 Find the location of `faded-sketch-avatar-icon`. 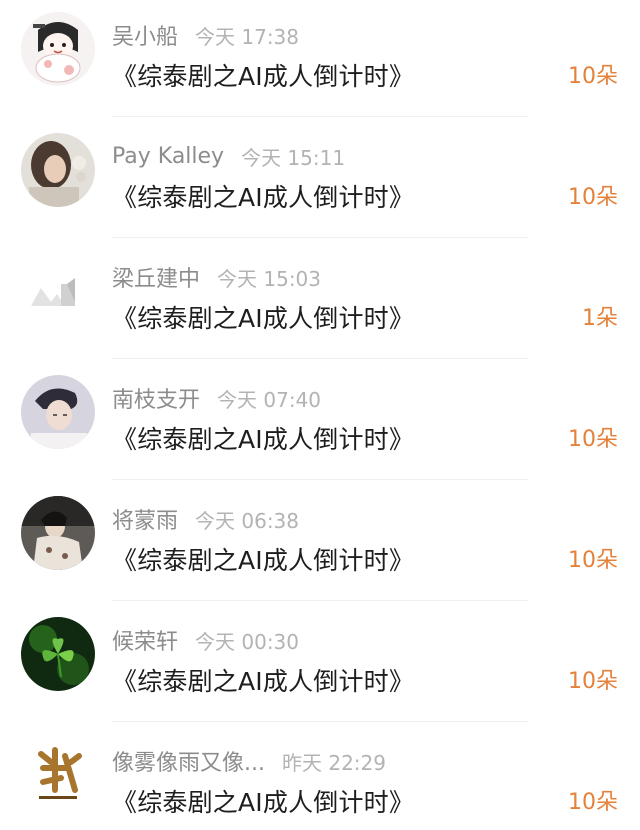

faded-sketch-avatar-icon is located at coordinates (58, 291).